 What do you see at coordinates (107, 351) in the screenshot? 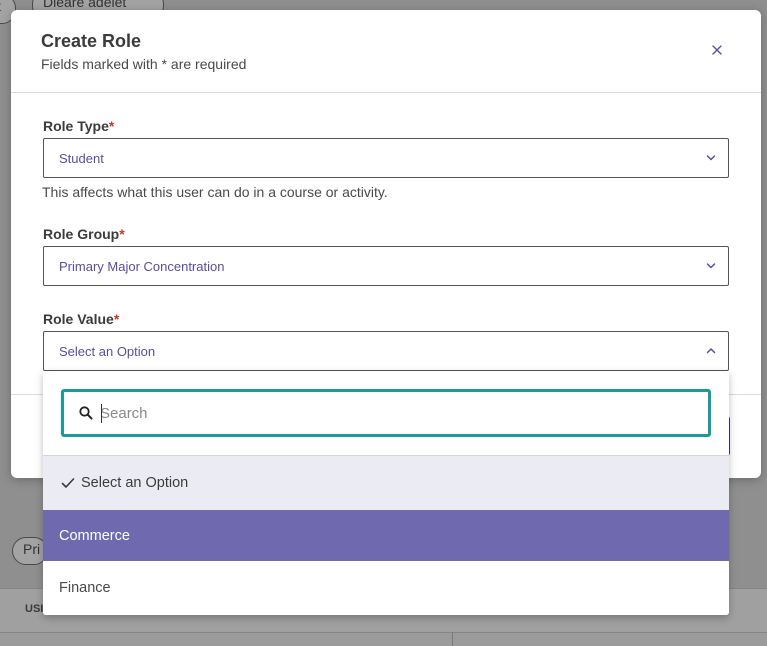
I see `role-value-value: Select an Option` at bounding box center [107, 351].